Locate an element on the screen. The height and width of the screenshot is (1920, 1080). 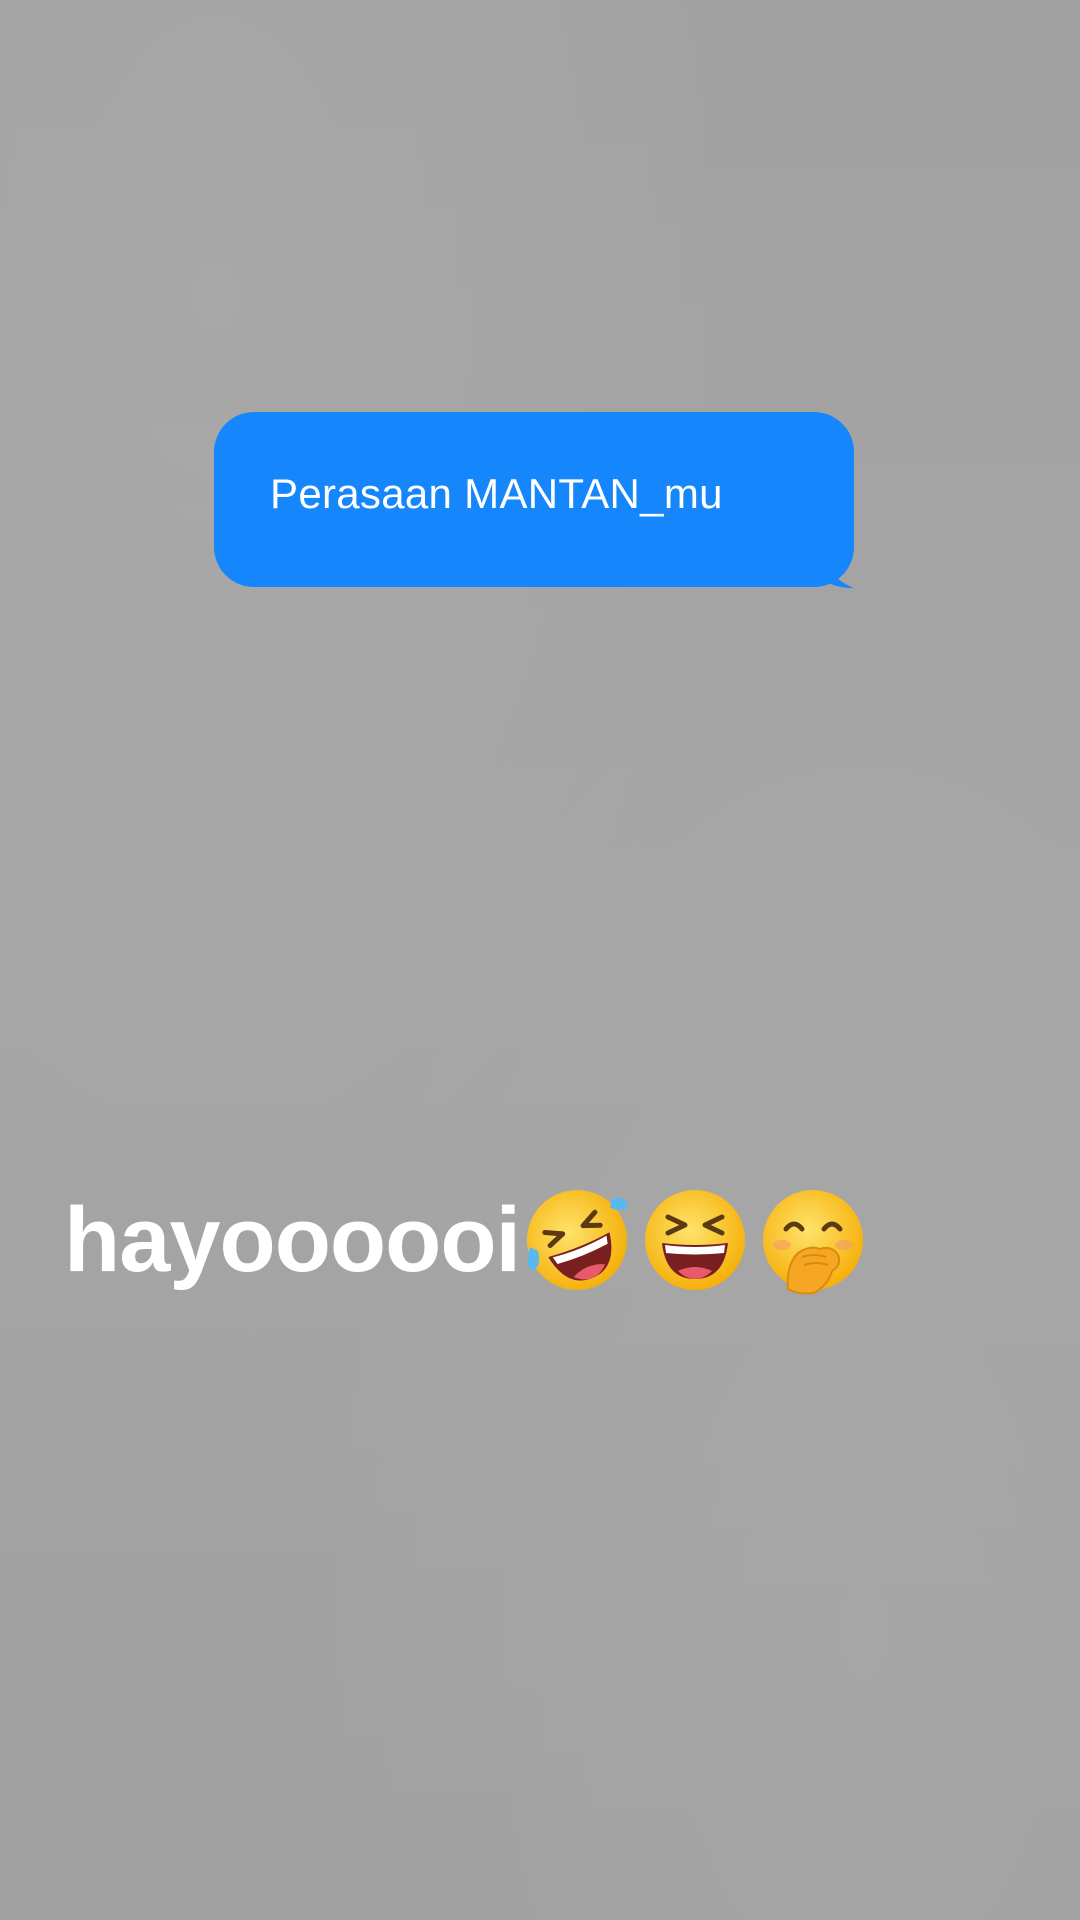
caption: hayoooooi is located at coordinates (466, 1240).